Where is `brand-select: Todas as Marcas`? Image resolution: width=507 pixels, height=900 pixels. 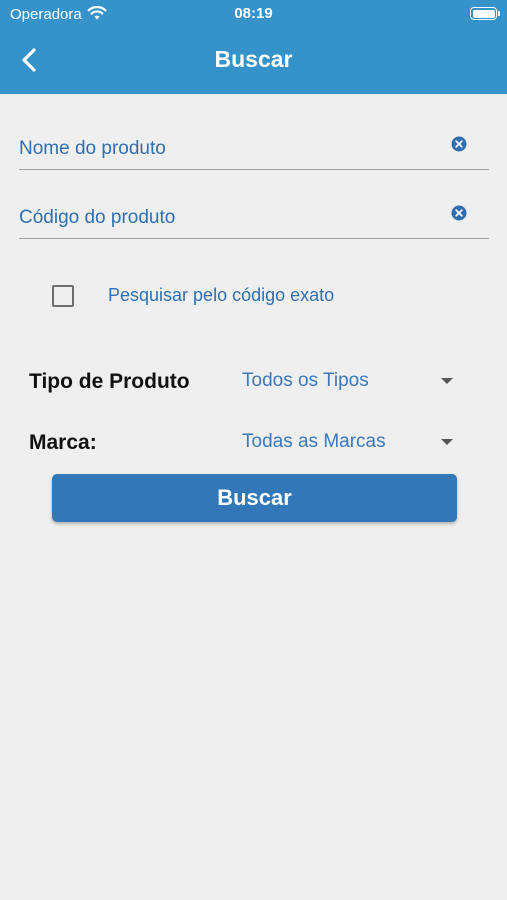
brand-select: Todas as Marcas is located at coordinates (349, 443).